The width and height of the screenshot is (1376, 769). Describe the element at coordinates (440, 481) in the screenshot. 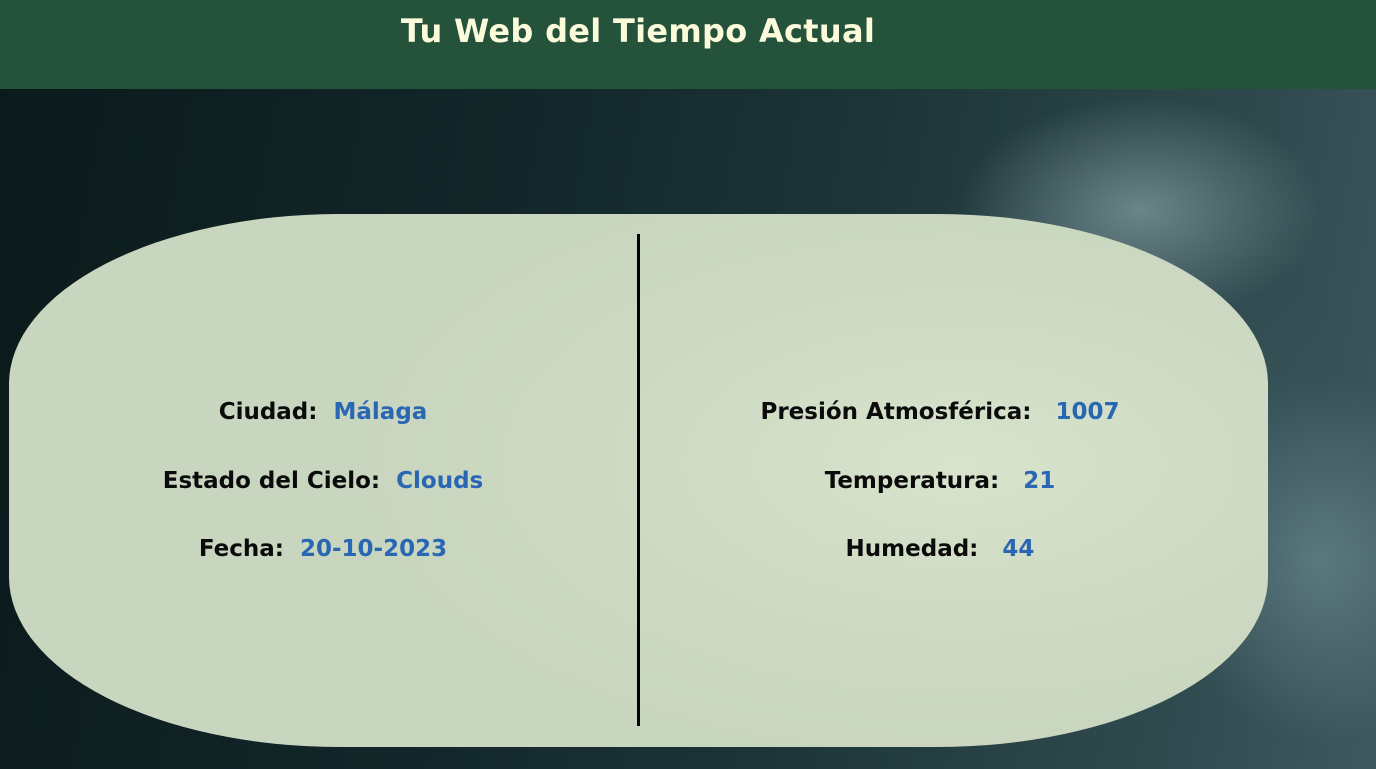

I see `sky-state-value: Clouds` at that location.